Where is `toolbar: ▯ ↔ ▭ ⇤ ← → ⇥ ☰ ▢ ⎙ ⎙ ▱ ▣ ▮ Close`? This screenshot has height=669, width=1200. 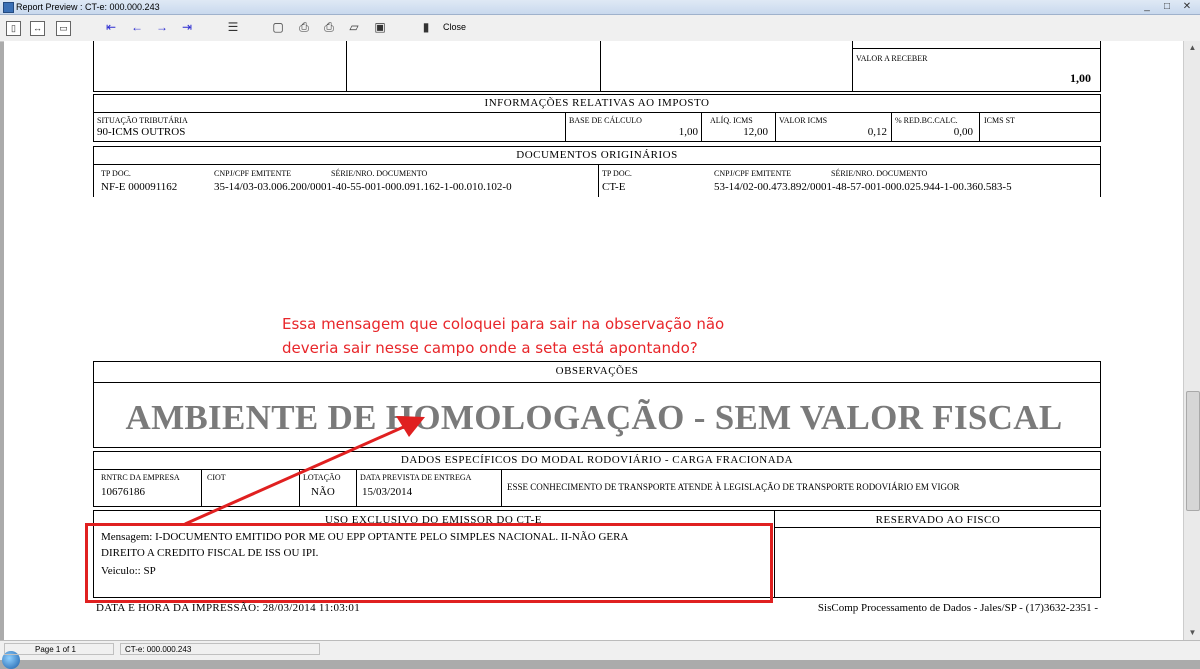 toolbar: ▯ ↔ ▭ ⇤ ← → ⇥ ☰ ▢ ⎙ ⎙ ▱ ▣ ▮ Close is located at coordinates (600, 28).